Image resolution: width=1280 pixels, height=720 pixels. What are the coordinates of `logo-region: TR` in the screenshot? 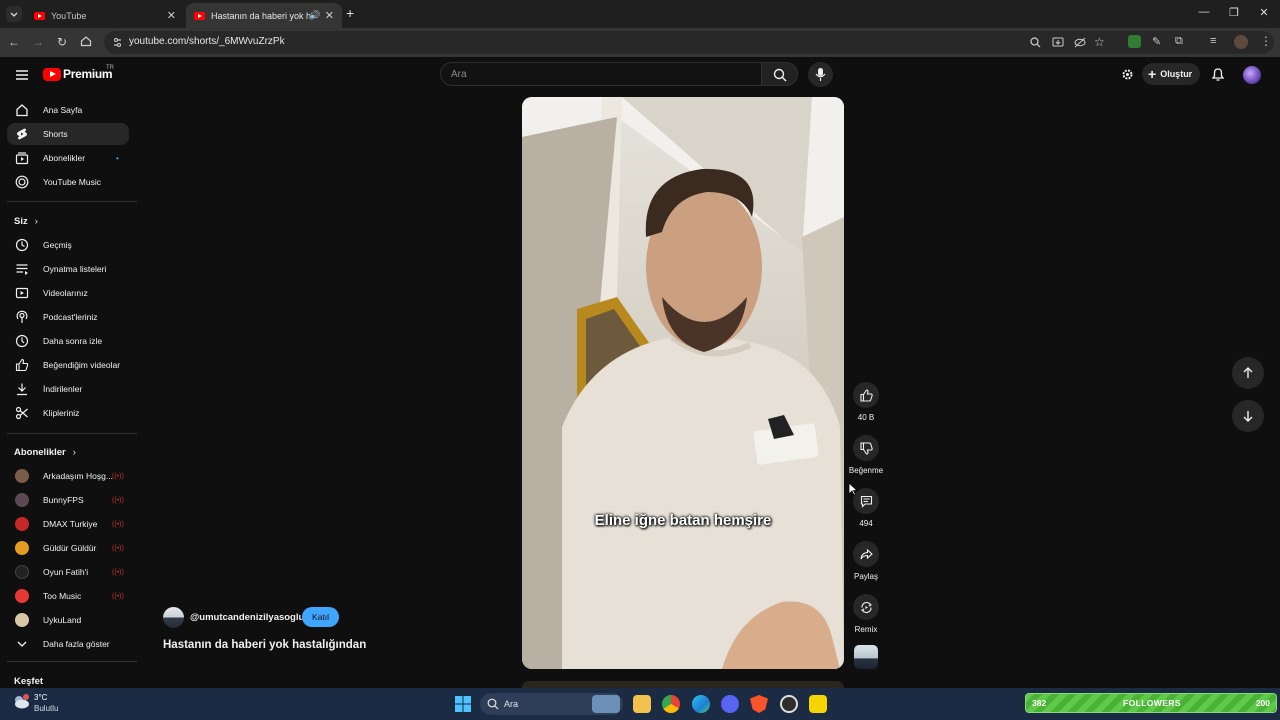 It's located at (110, 68).